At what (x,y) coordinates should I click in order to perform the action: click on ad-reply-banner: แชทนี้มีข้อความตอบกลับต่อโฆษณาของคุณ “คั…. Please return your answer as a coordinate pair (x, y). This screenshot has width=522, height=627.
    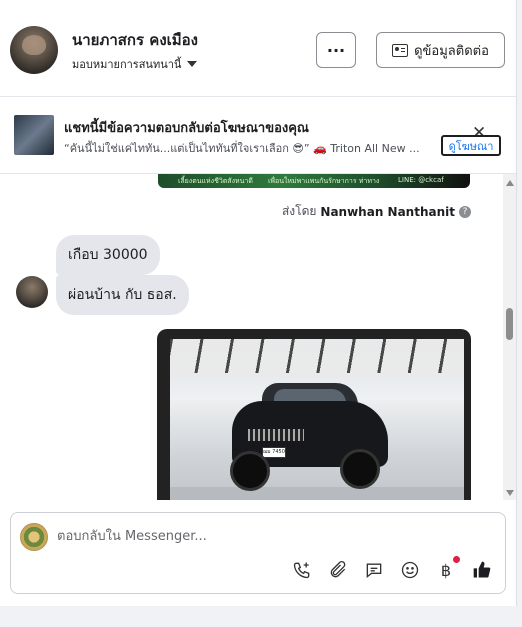
    Looking at the image, I should click on (258, 135).